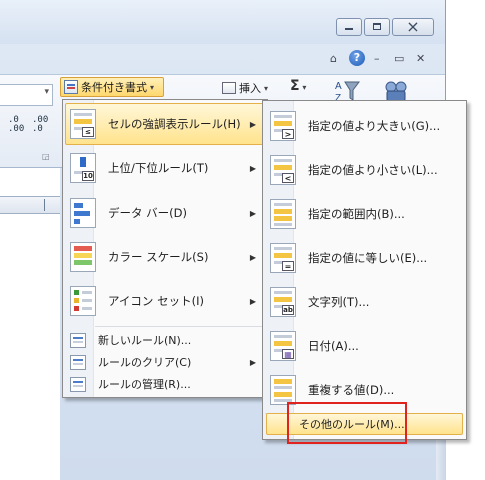  I want to click on menu-item-top-bottom-rules: 10 上位/下位ルール(T) ▶, so click(165, 168).